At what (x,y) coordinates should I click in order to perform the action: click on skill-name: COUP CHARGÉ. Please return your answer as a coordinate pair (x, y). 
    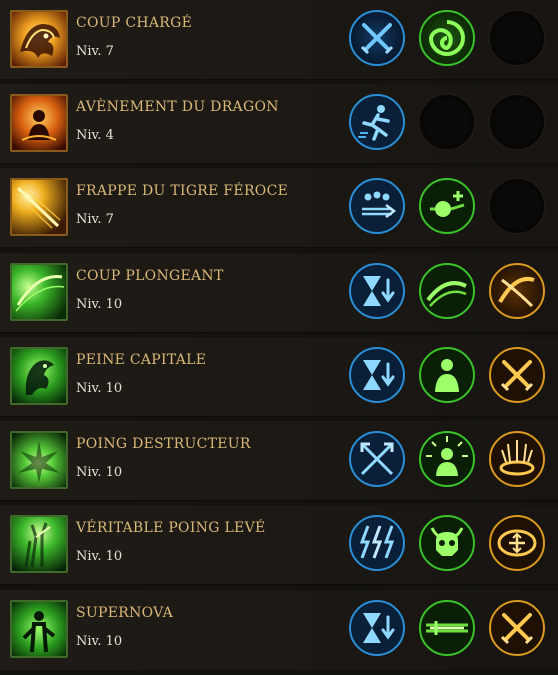
    Looking at the image, I should click on (134, 23).